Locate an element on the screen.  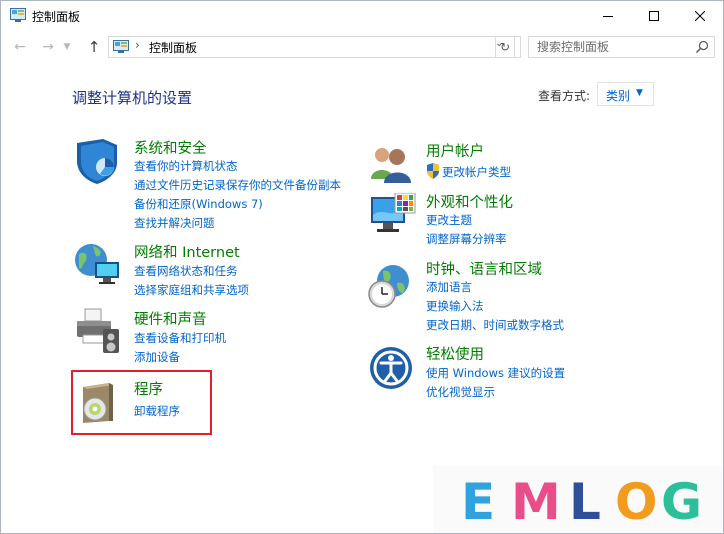
search-icon is located at coordinates (702, 47).